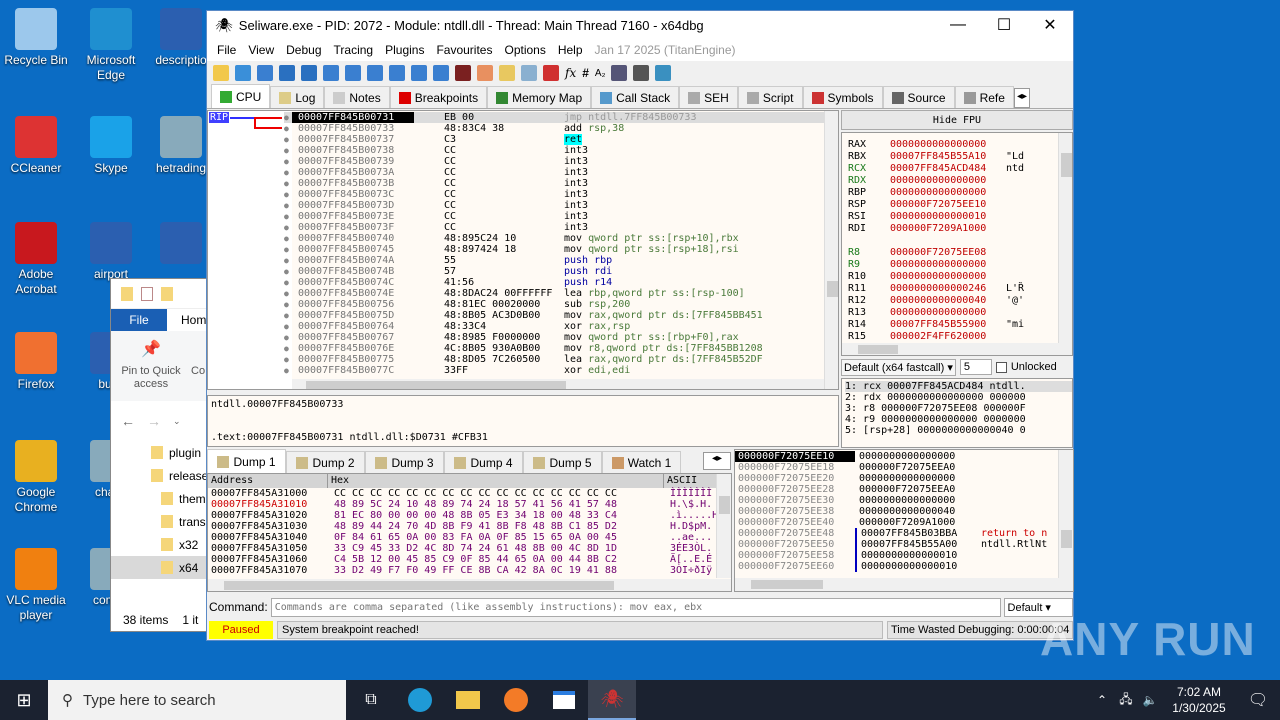  Describe the element at coordinates (297, 97) in the screenshot. I see `tab-log: Log` at that location.